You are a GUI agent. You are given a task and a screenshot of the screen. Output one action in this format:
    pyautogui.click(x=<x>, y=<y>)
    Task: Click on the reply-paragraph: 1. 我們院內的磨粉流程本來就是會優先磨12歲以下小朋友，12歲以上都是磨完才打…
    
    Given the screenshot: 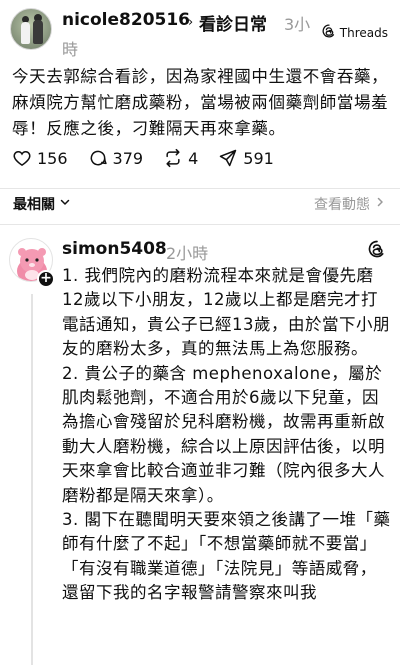 What is the action you would take?
    pyautogui.click(x=226, y=312)
    